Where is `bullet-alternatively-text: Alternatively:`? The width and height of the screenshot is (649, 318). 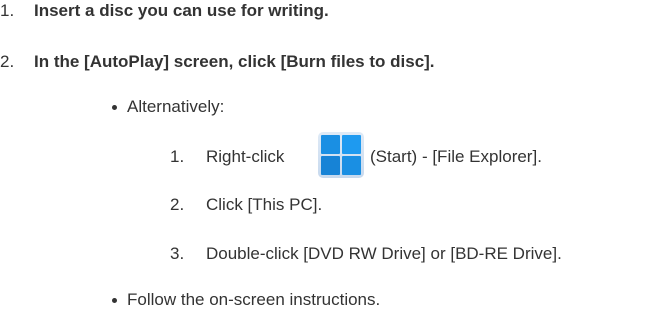
bullet-alternatively-text: Alternatively: is located at coordinates (176, 106).